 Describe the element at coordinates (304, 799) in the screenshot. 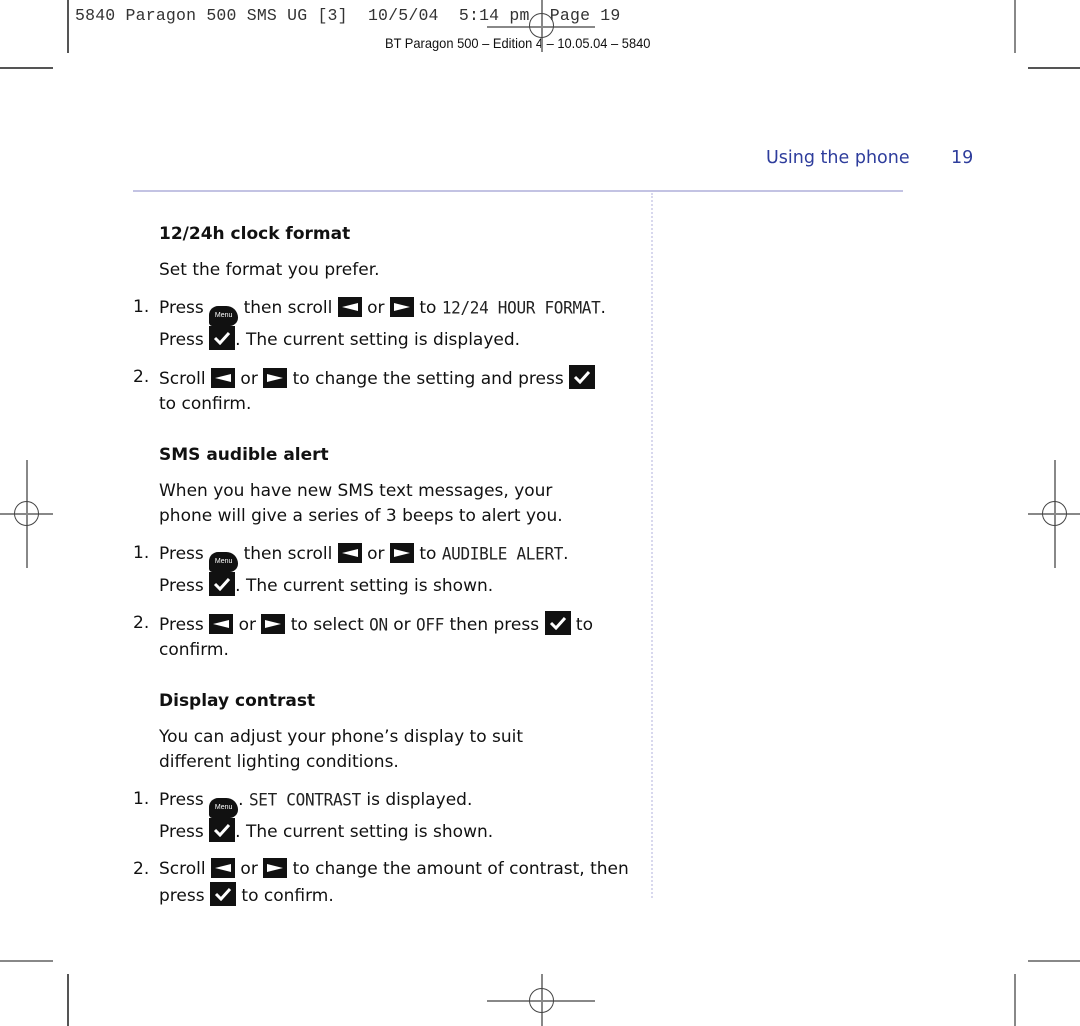

I see `lcd-text: SET CONTRAST` at that location.